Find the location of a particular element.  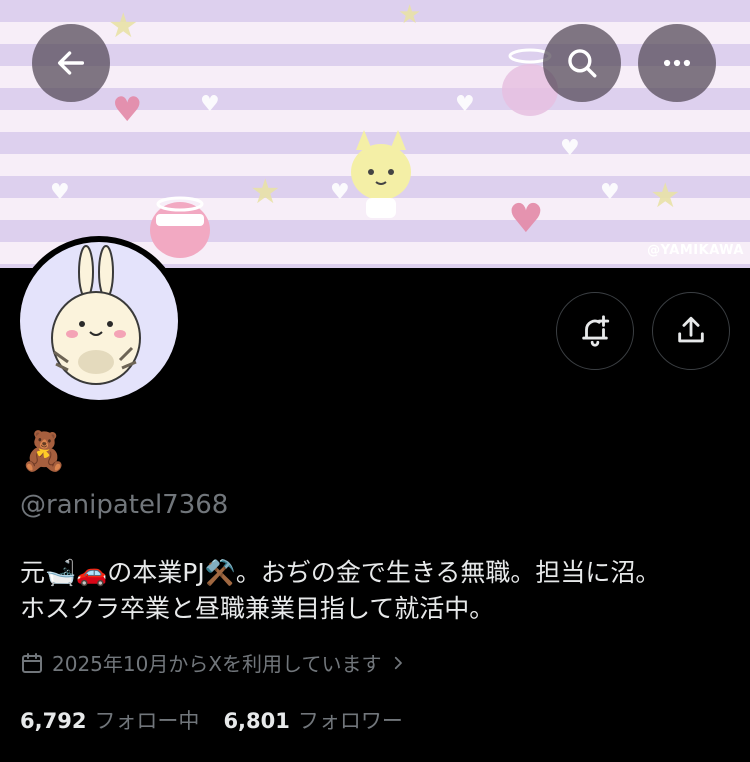

search-button is located at coordinates (582, 63).